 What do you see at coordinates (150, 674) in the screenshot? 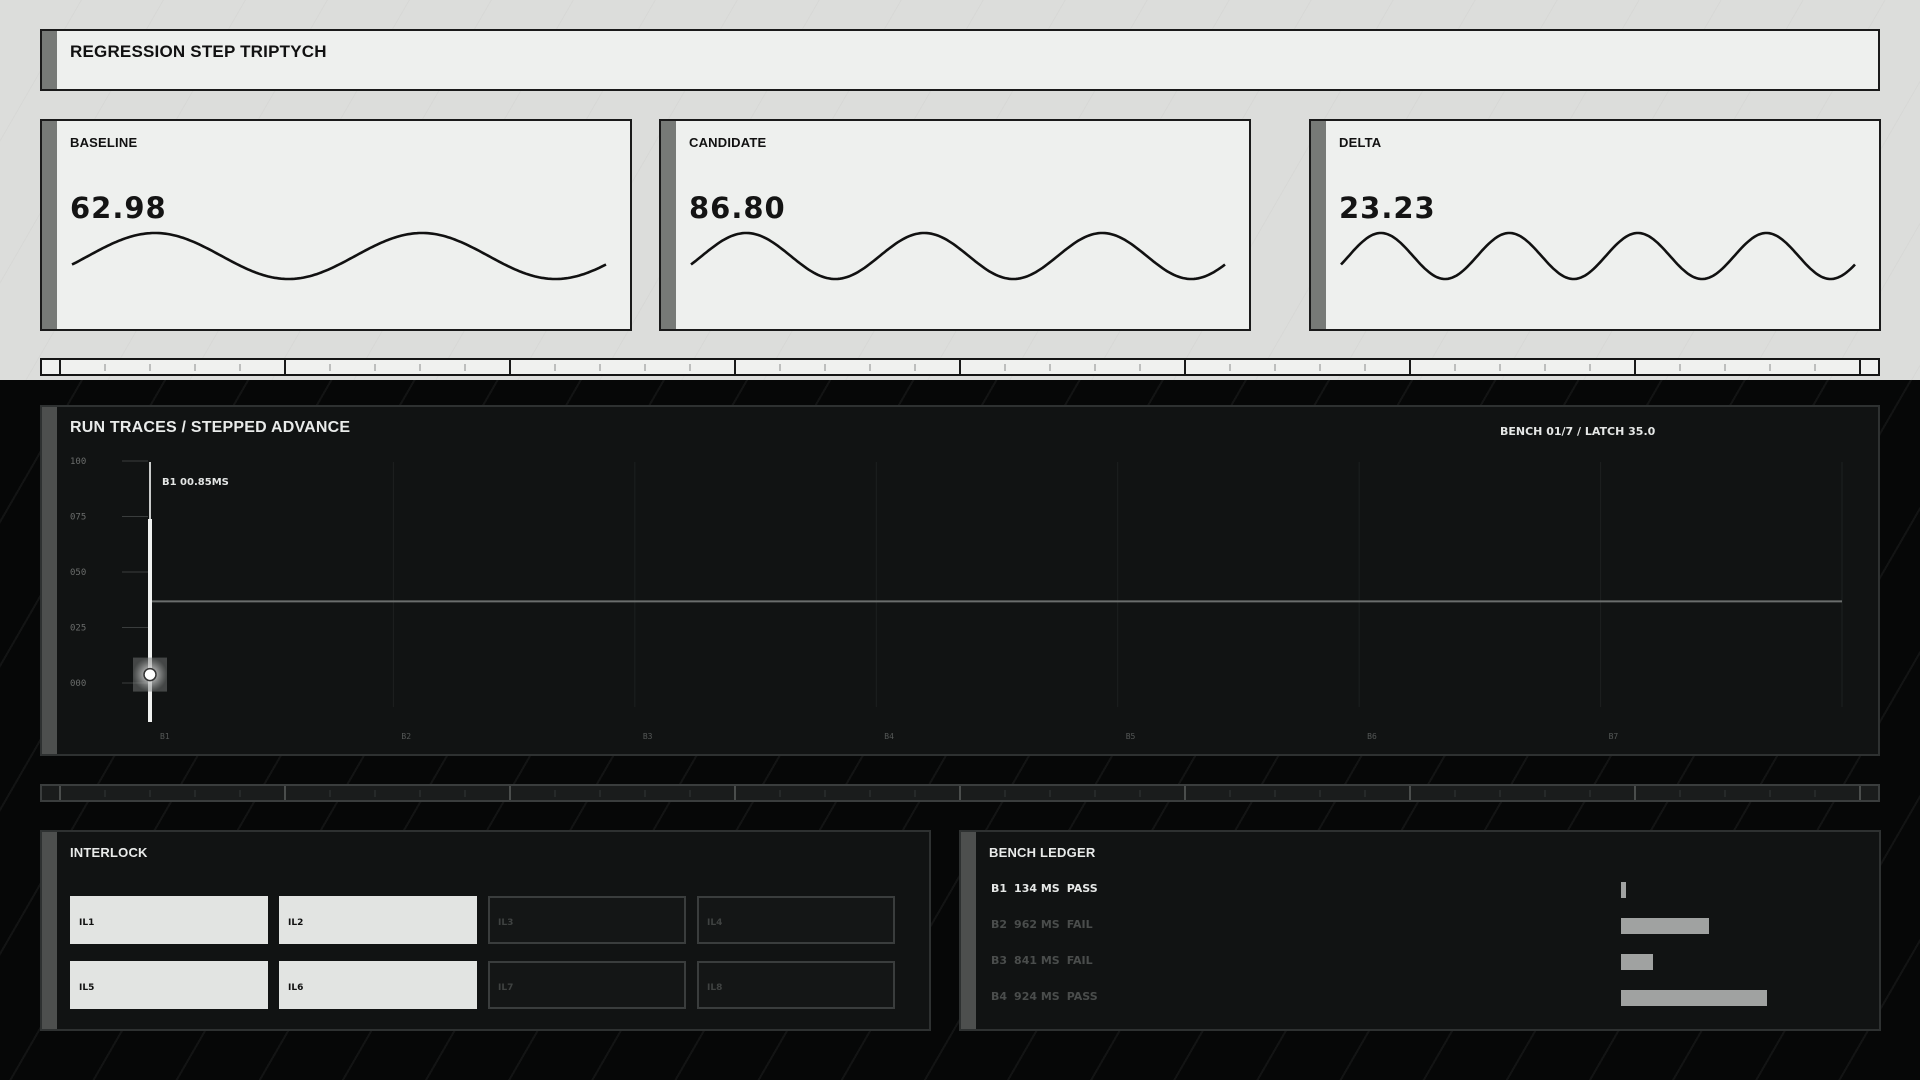
I see `marker-dot` at bounding box center [150, 674].